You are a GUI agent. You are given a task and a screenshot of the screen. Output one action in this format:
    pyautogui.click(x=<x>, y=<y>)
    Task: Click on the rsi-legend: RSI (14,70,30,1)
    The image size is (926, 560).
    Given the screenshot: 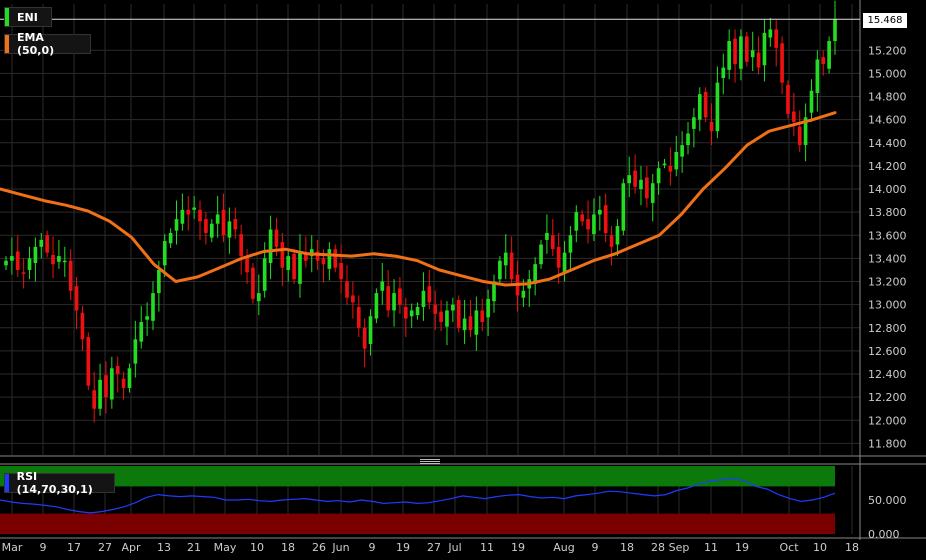 What is the action you would take?
    pyautogui.click(x=59, y=483)
    